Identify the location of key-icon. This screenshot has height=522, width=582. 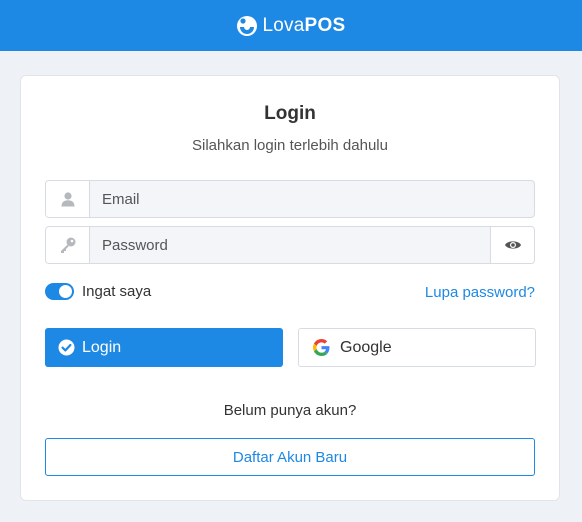
(67, 245).